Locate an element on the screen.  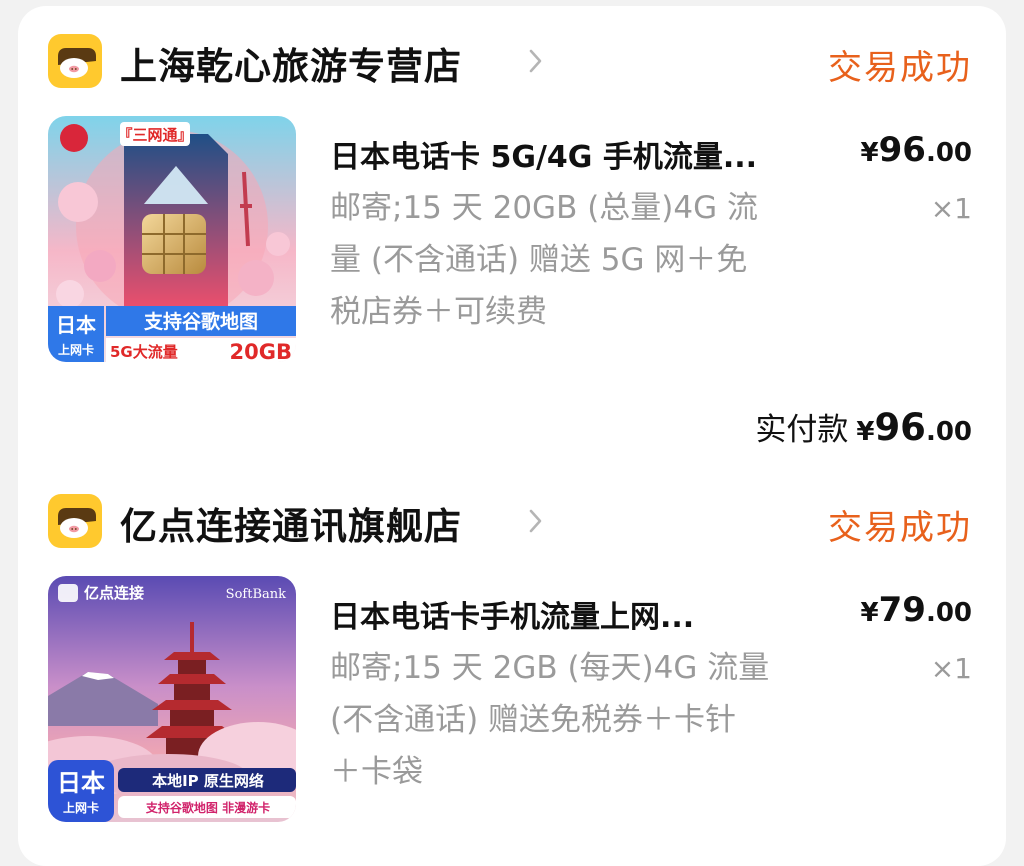
image-feature: 支持谷歌地图 is located at coordinates (200, 321).